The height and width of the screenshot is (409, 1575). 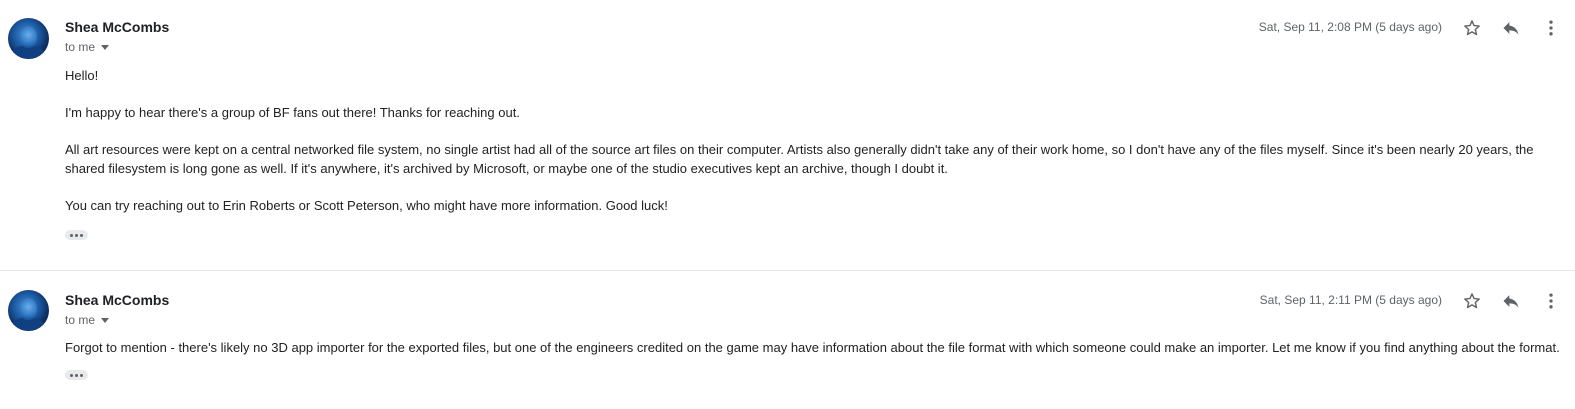 What do you see at coordinates (1350, 300) in the screenshot?
I see `message-date: Sat, Sep 11, 2:11 PM (5 days ago)` at bounding box center [1350, 300].